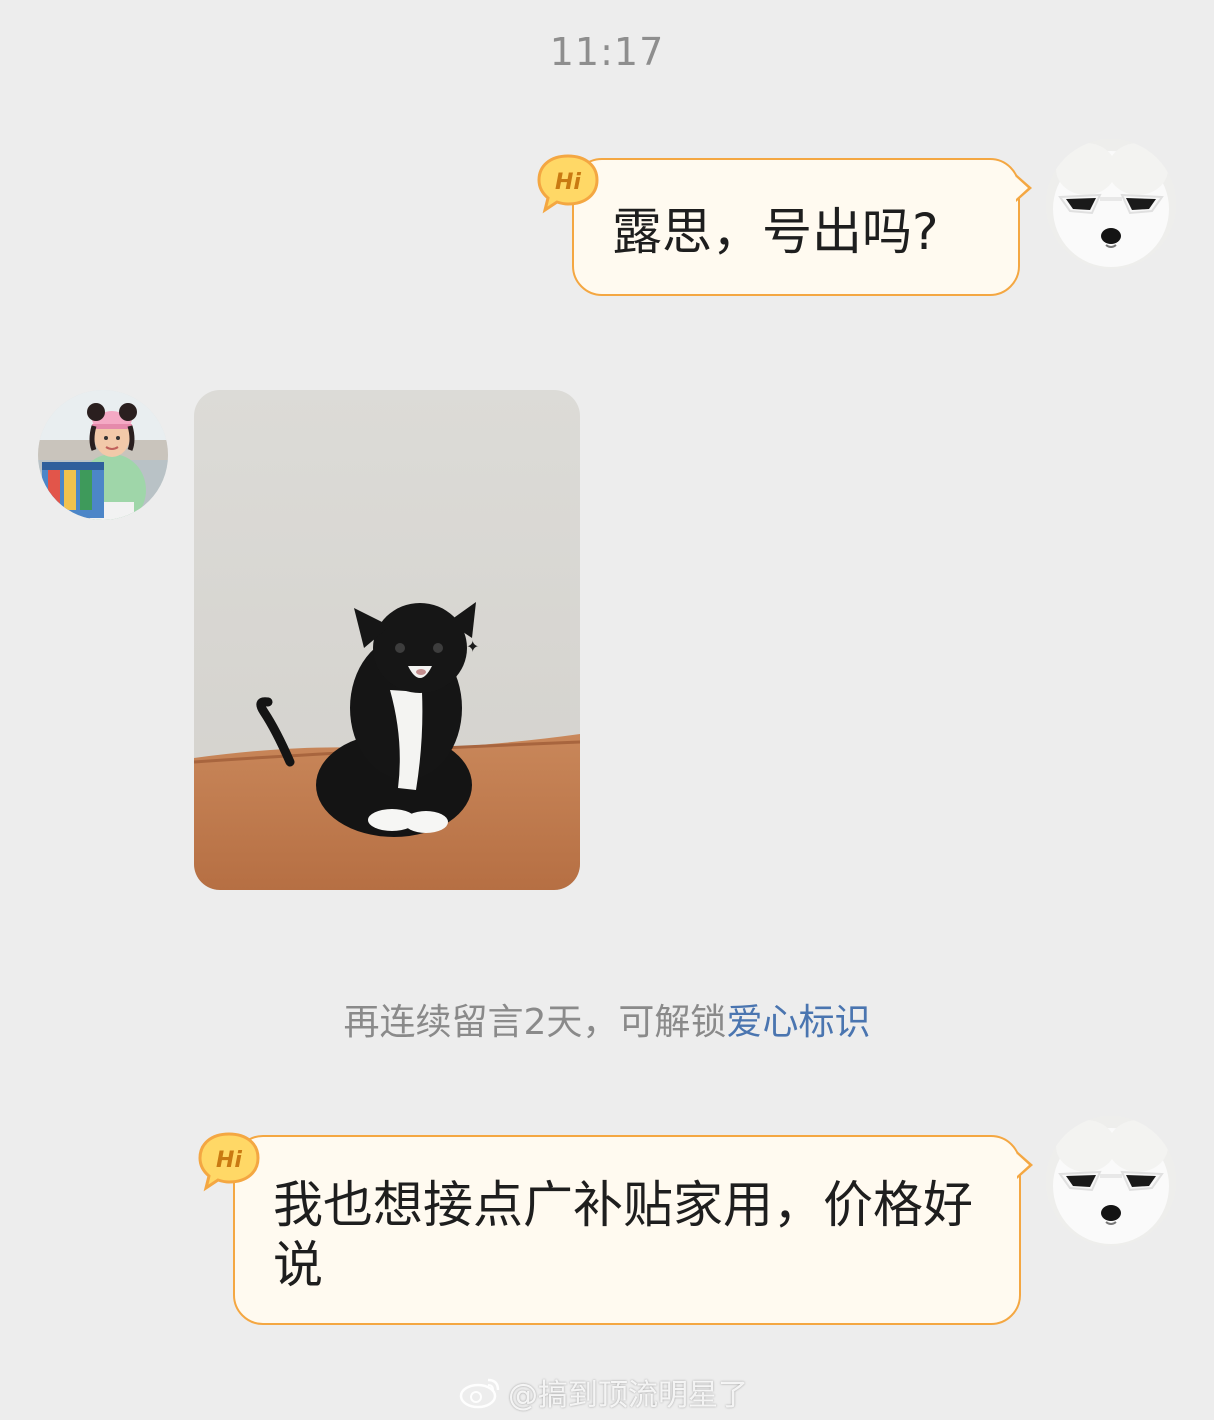 The height and width of the screenshot is (1420, 1214). I want to click on notice-text: 再连续留言2天，可解锁, so click(535, 1022).